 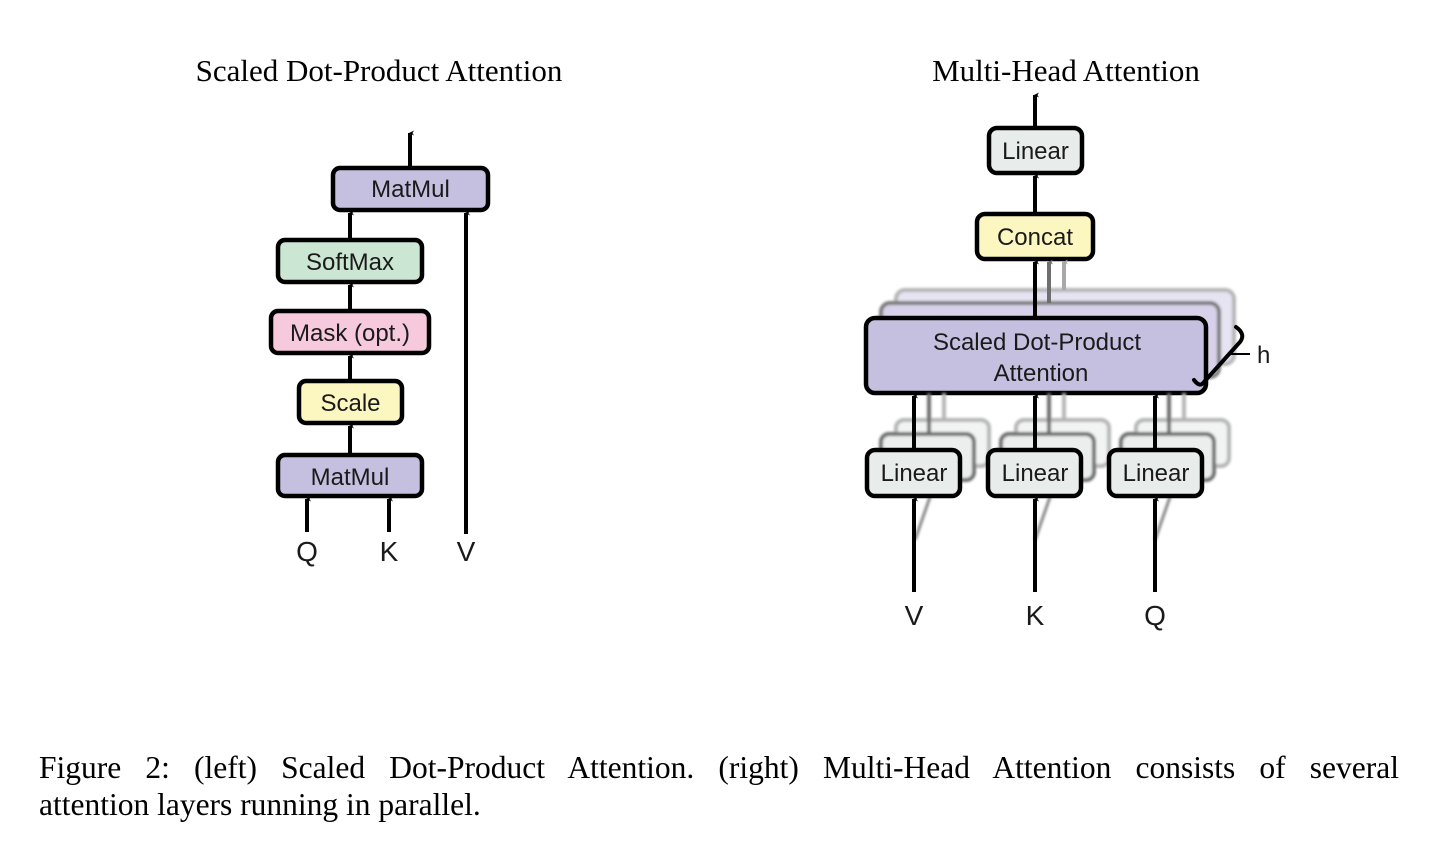 What do you see at coordinates (307, 551) in the screenshot?
I see `input-q-label: Q` at bounding box center [307, 551].